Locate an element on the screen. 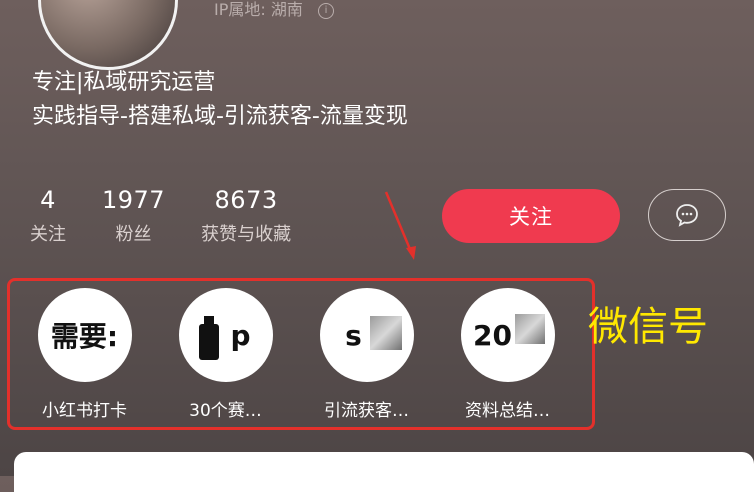 The width and height of the screenshot is (754, 492). follow-button: 关注 is located at coordinates (531, 216).